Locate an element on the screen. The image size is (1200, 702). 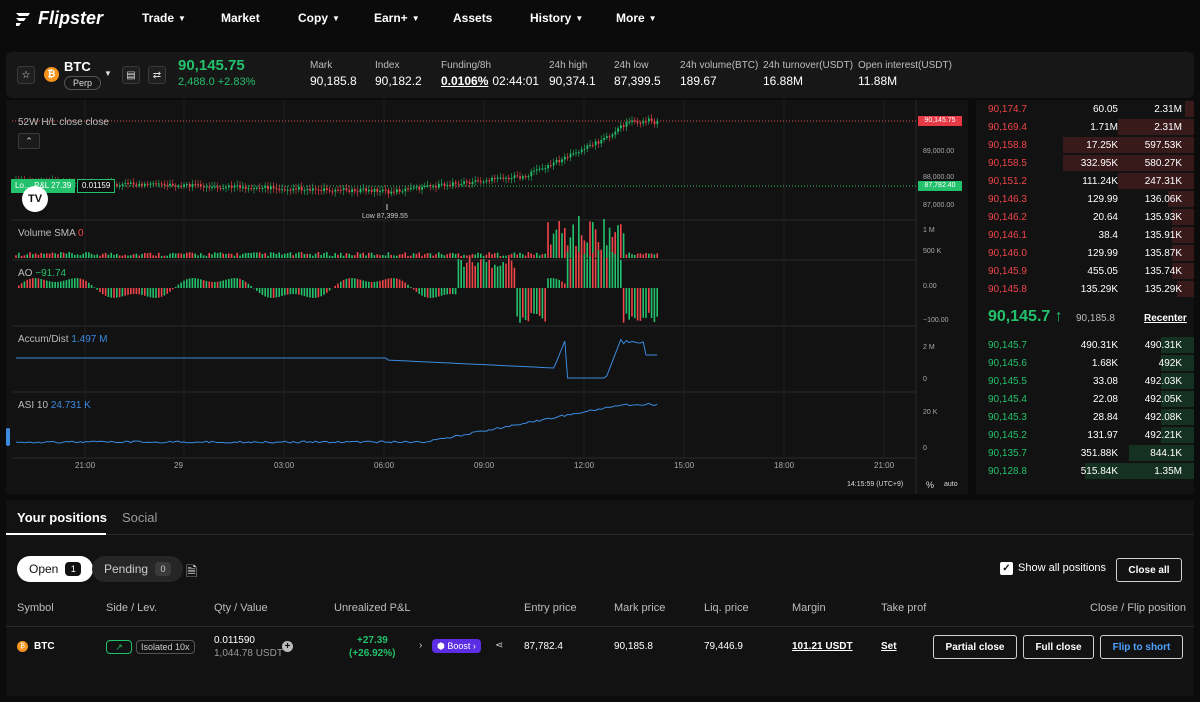
orderbook-price: 90,158.8 is located at coordinates (1007, 145).